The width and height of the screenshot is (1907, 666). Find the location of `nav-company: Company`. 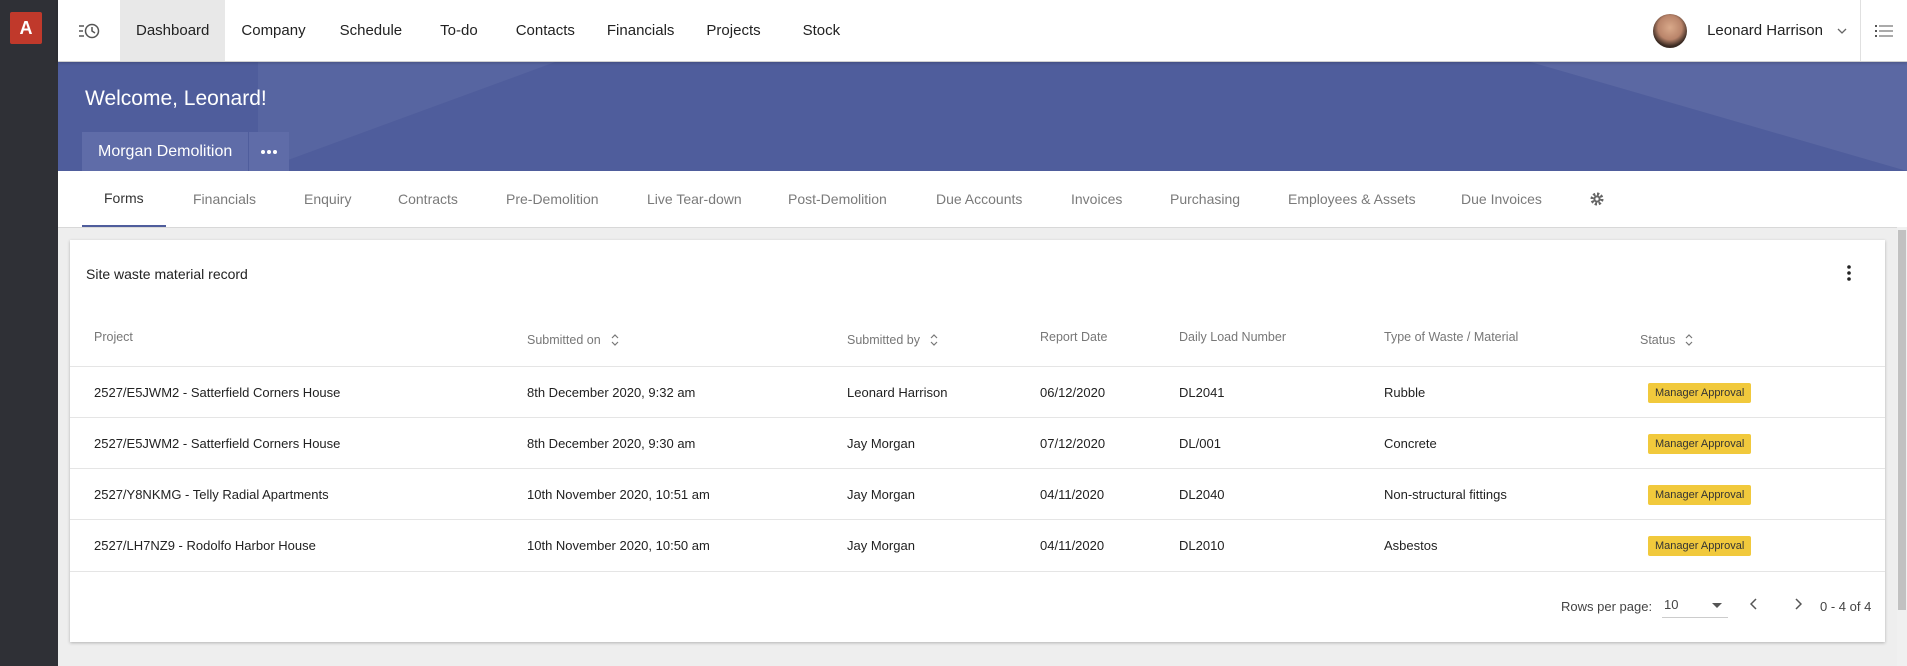

nav-company: Company is located at coordinates (273, 30).